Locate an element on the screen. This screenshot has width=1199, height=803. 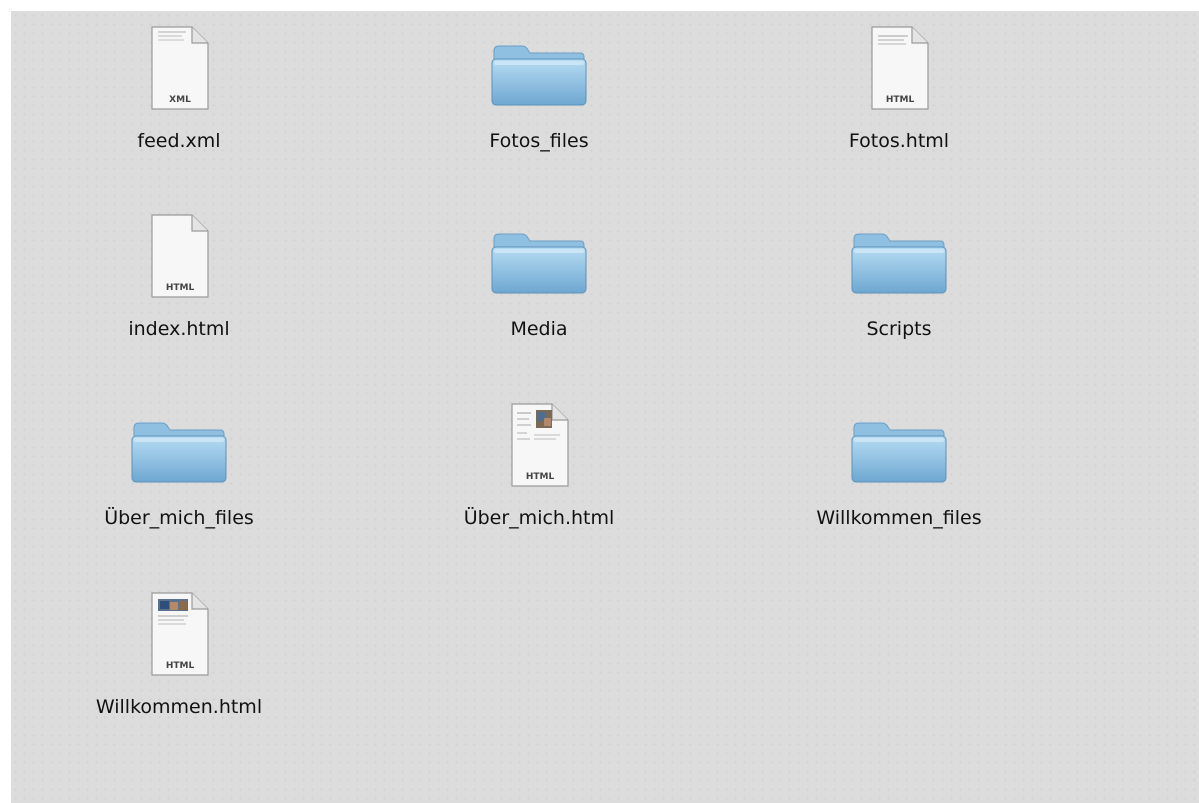
file-item-feed-xml: XML feed.xml is located at coordinates (179, 86).